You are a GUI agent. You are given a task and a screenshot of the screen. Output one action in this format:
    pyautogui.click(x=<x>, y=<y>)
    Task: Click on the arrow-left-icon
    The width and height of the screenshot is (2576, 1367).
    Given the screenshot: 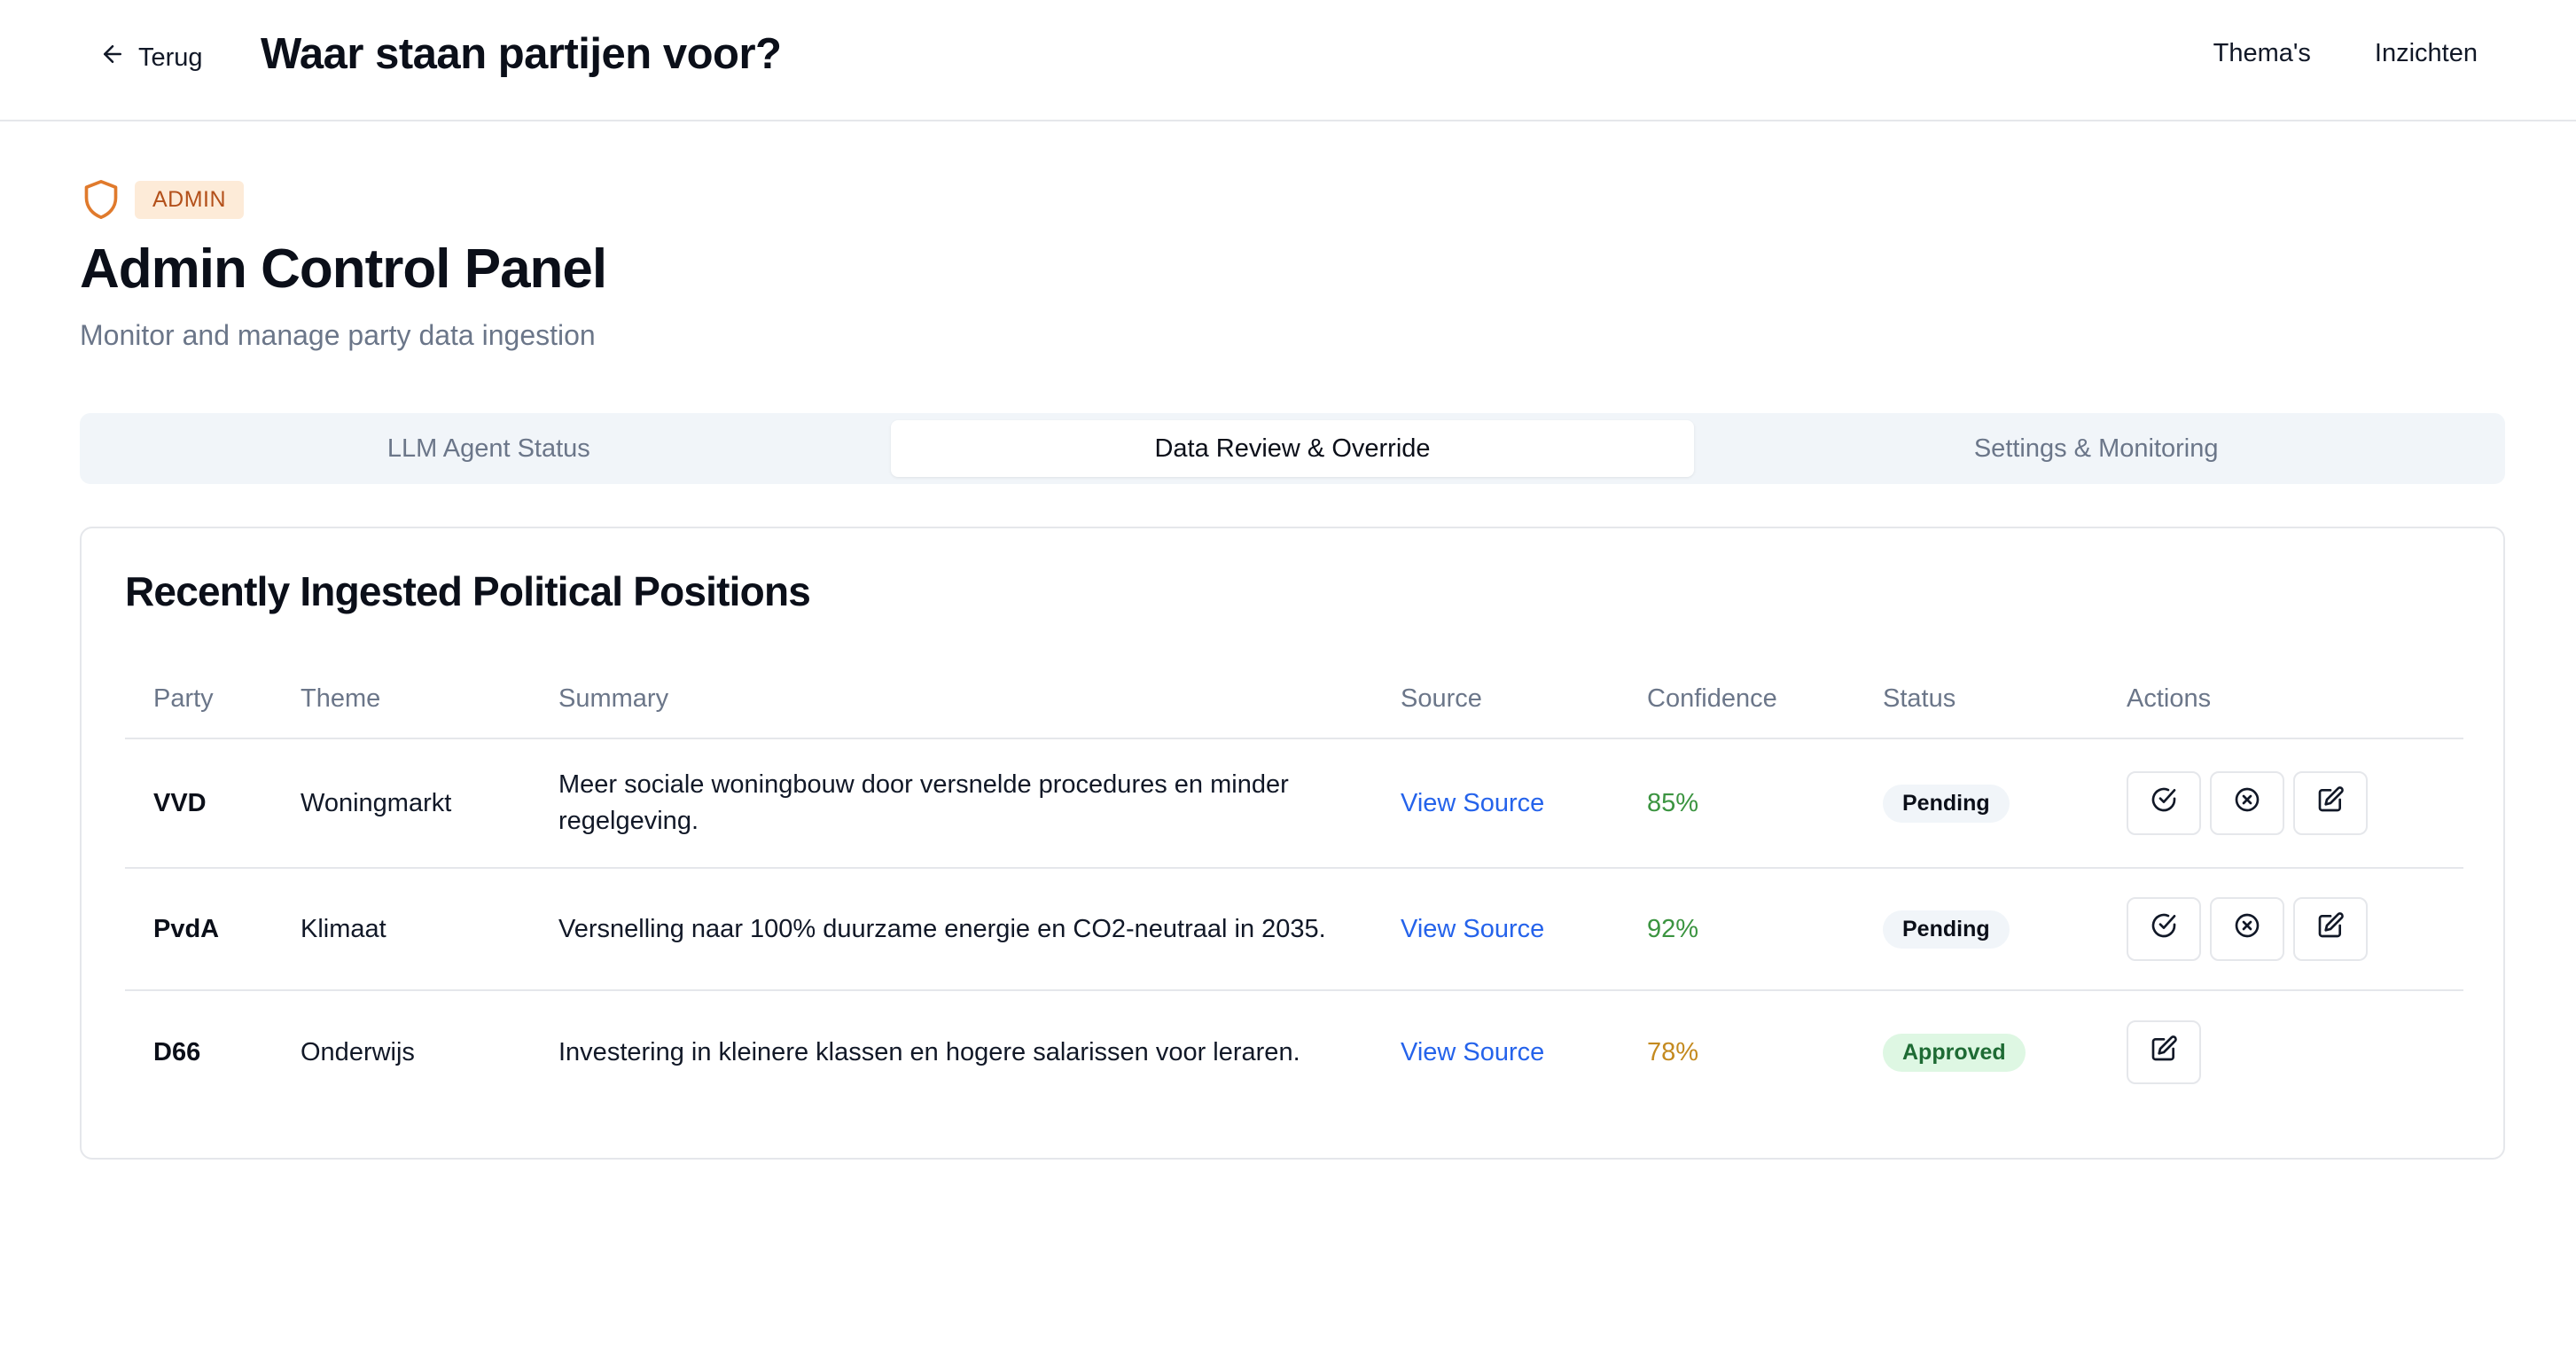 What is the action you would take?
    pyautogui.click(x=112, y=57)
    